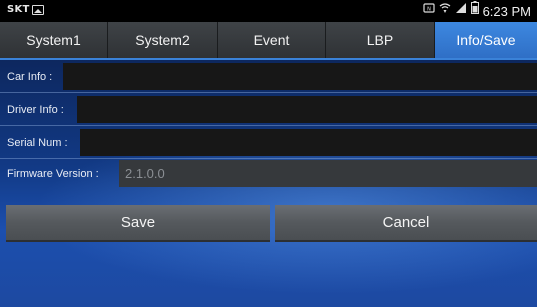 This screenshot has height=307, width=537. I want to click on firmware-version-row: Firmware Version :, so click(268, 173).